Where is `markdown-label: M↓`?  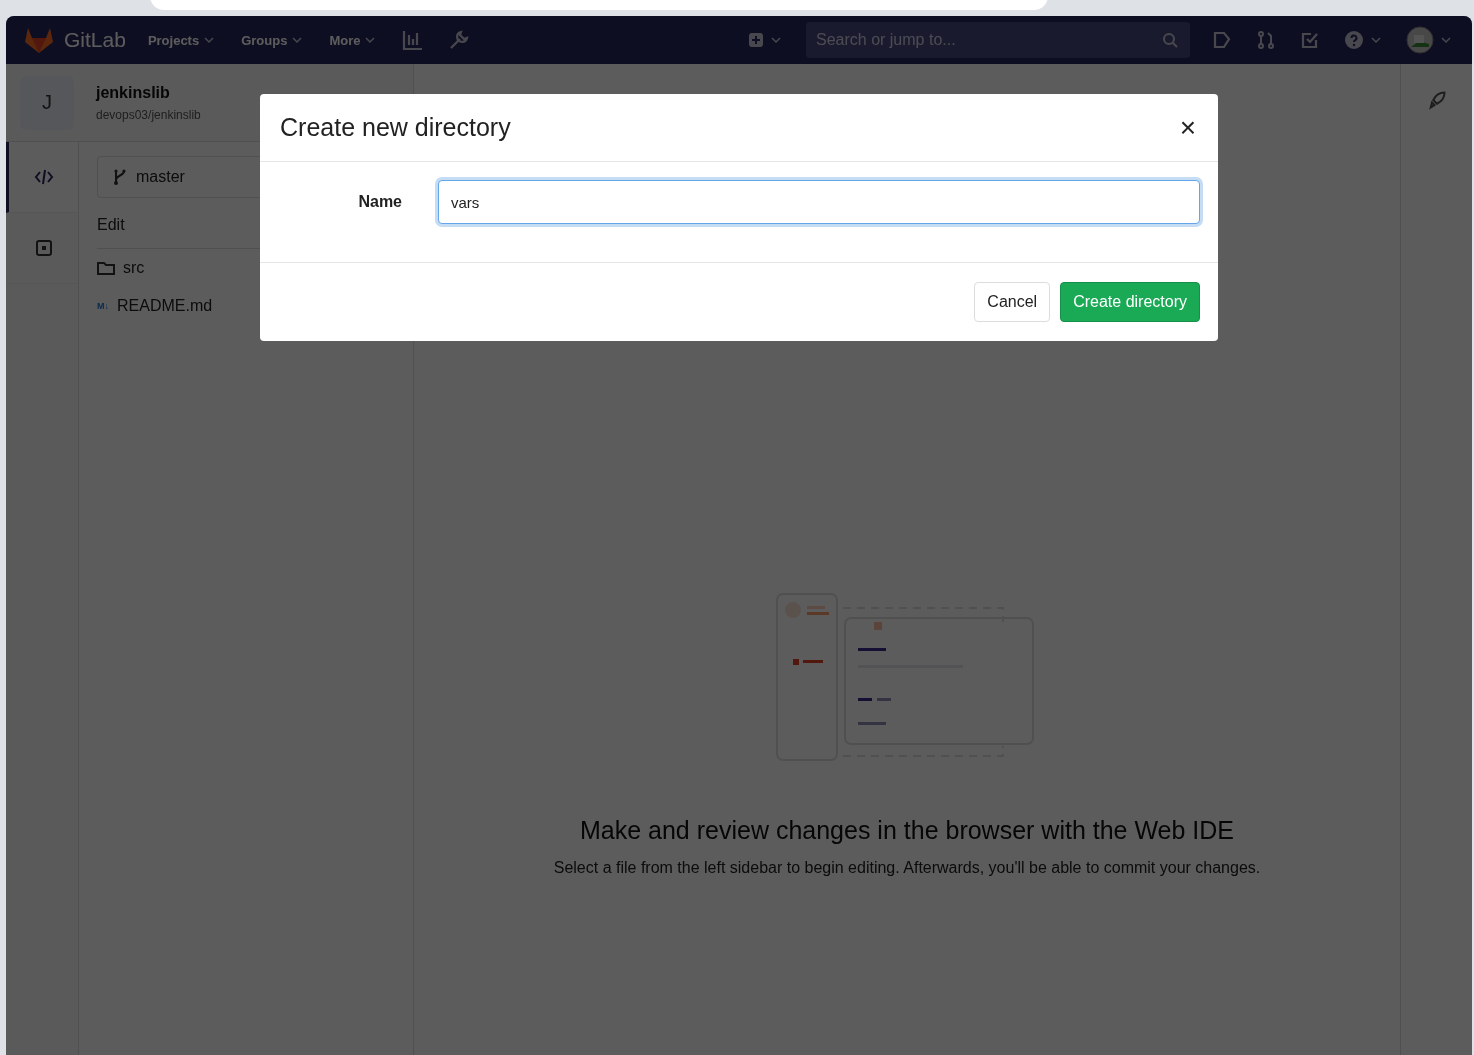
markdown-label: M↓ is located at coordinates (103, 306).